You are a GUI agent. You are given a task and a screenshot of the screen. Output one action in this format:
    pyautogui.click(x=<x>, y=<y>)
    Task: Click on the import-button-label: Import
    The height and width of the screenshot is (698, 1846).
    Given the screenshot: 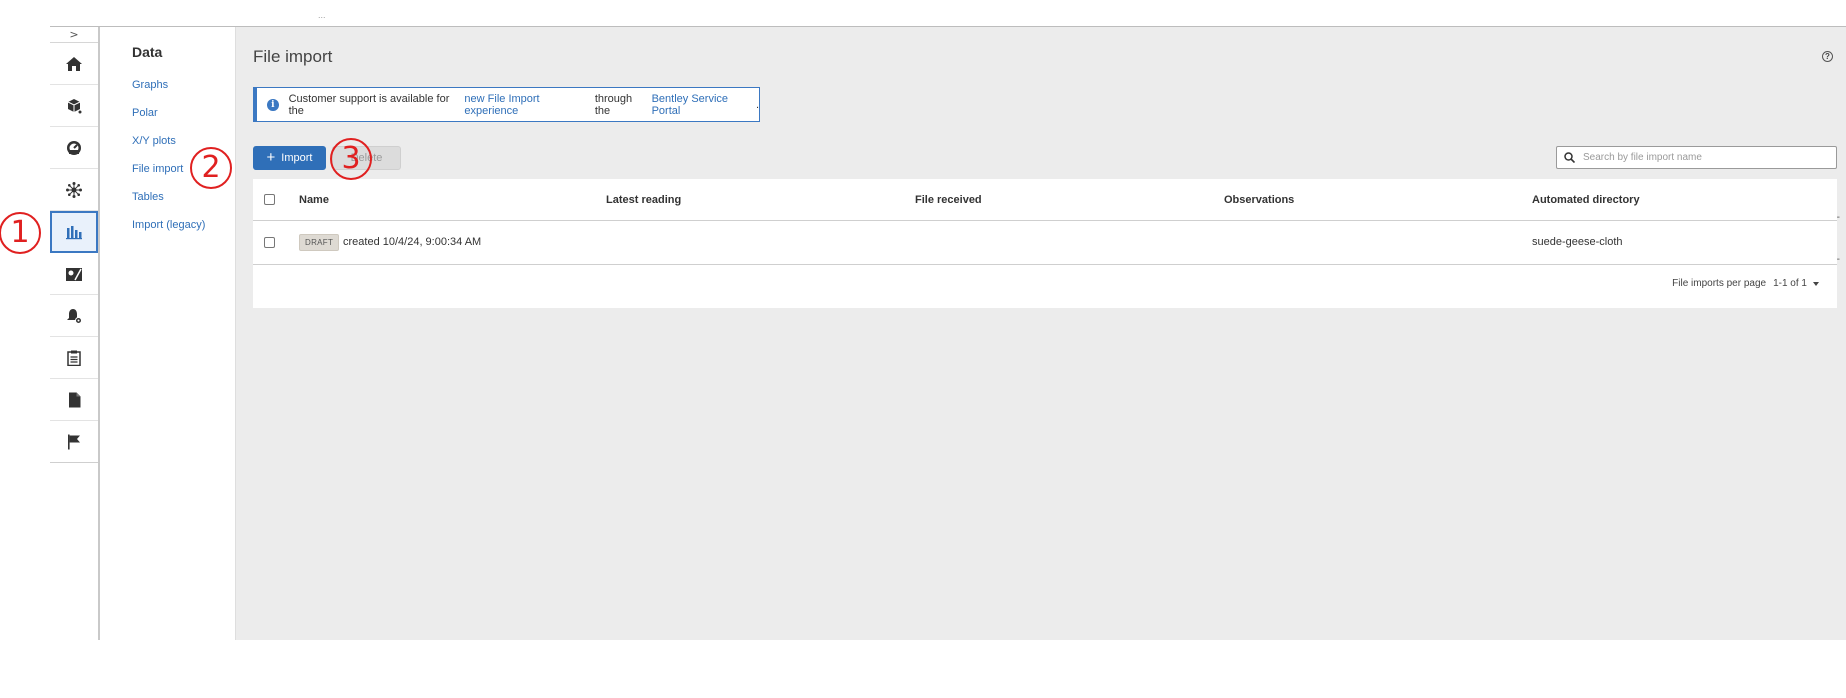 What is the action you would take?
    pyautogui.click(x=297, y=158)
    